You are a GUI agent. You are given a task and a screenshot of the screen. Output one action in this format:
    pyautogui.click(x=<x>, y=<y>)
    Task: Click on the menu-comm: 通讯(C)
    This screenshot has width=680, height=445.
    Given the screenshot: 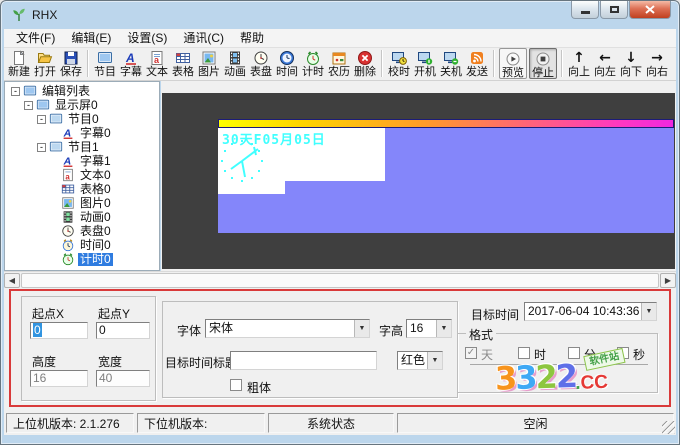 What is the action you would take?
    pyautogui.click(x=203, y=38)
    